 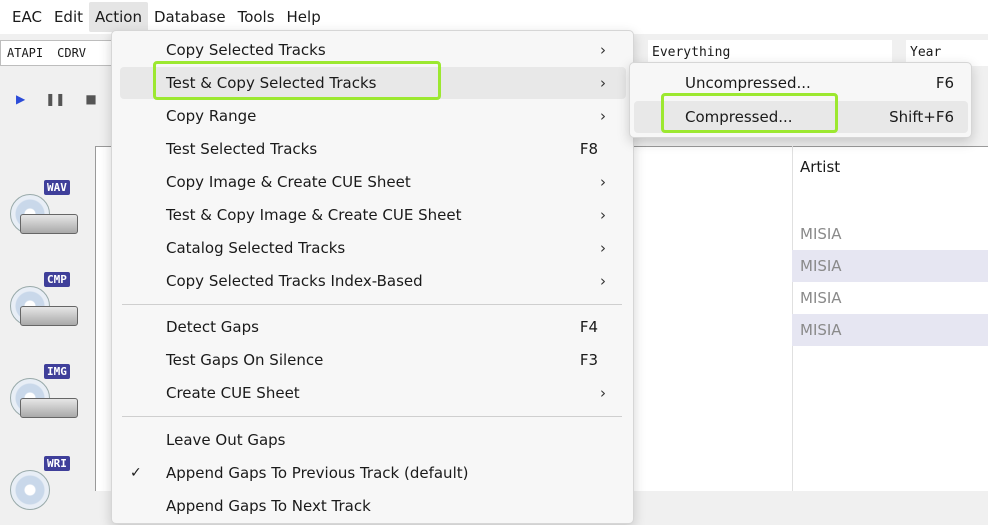 What do you see at coordinates (48, 304) in the screenshot?
I see `copy-compressed-button: CMP` at bounding box center [48, 304].